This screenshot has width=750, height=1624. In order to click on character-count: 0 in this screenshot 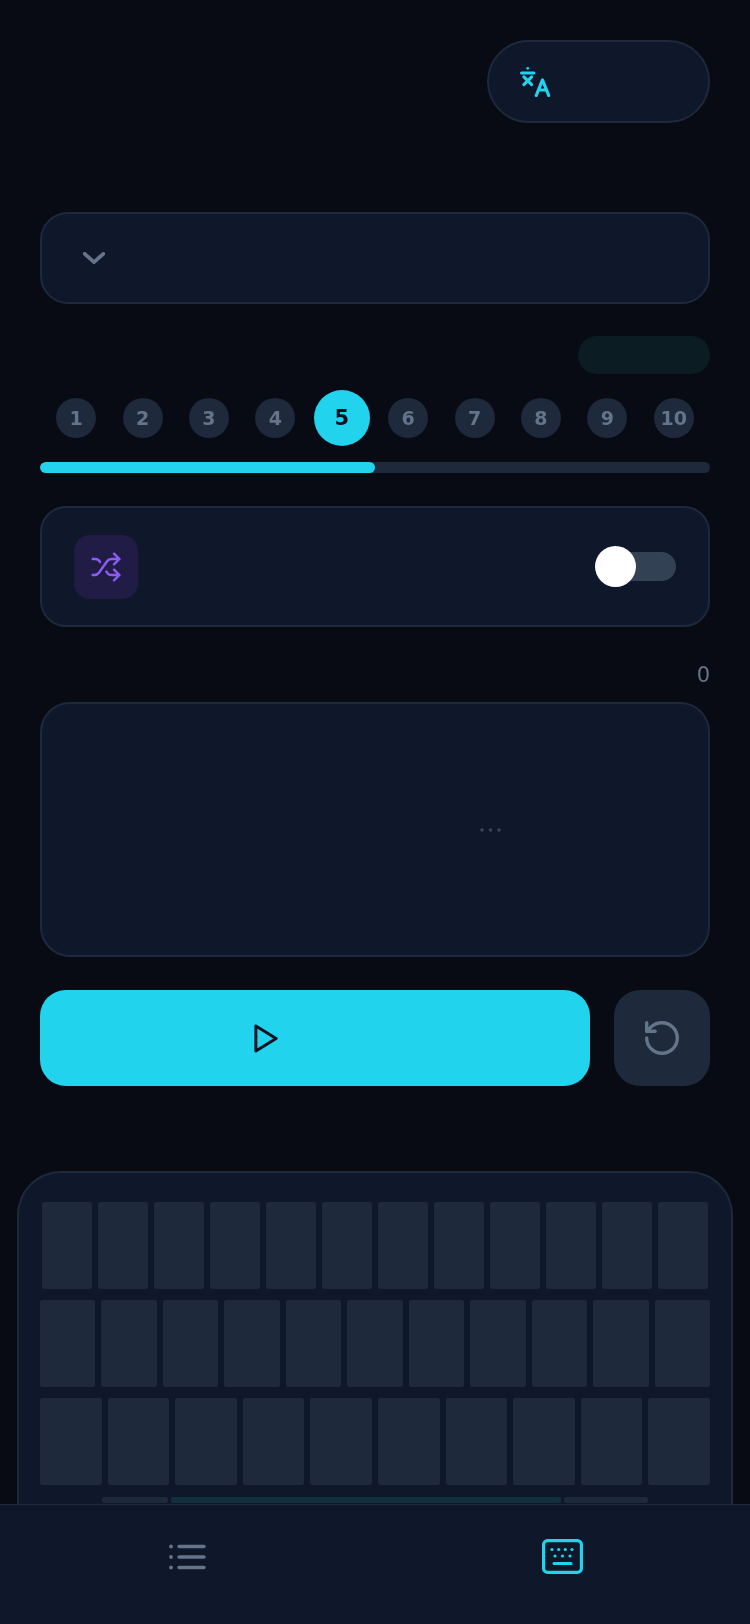, I will do `click(703, 675)`.